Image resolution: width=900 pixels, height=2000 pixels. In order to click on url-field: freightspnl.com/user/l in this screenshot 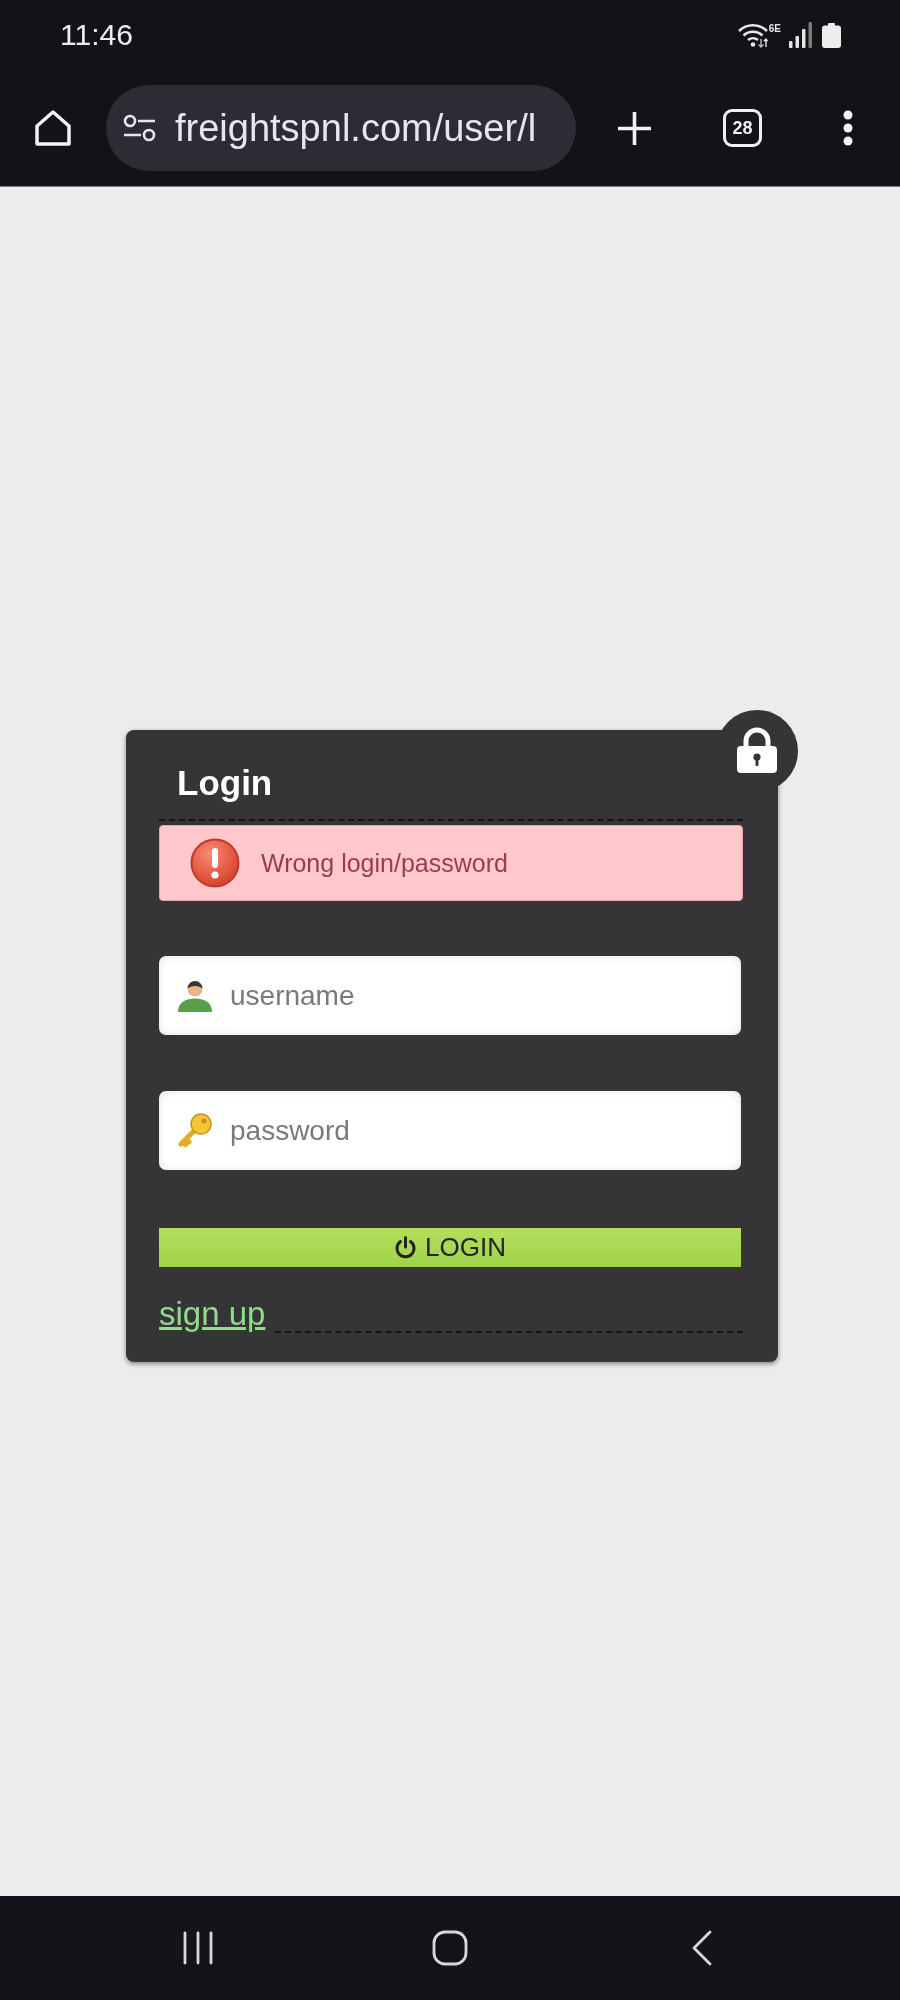, I will do `click(341, 128)`.